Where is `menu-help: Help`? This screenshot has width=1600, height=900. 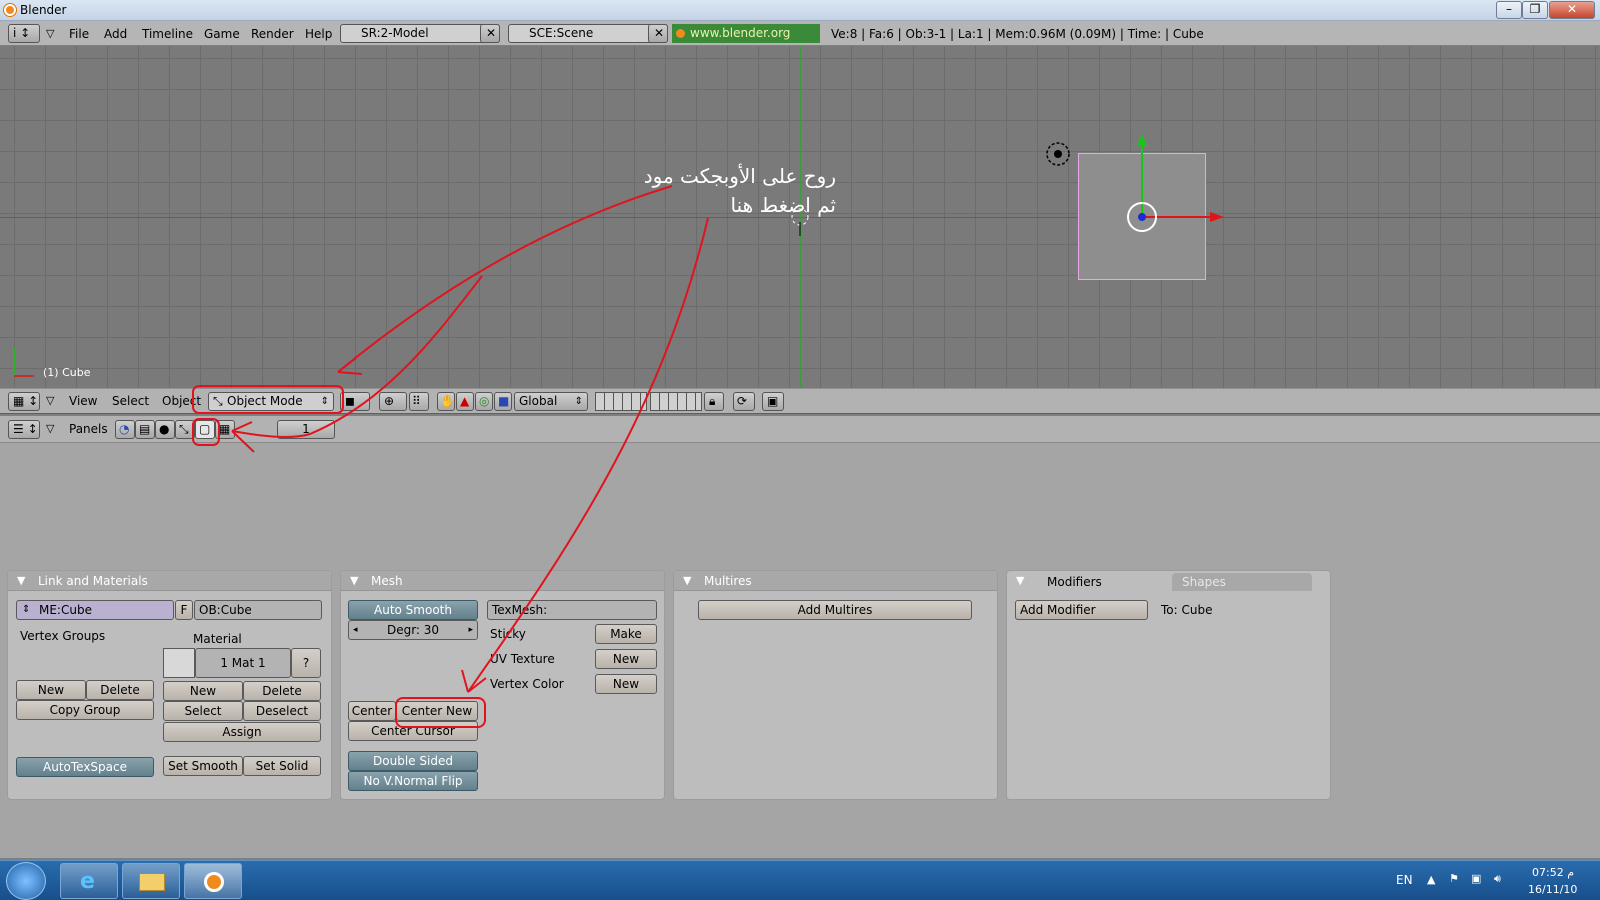 menu-help: Help is located at coordinates (318, 34).